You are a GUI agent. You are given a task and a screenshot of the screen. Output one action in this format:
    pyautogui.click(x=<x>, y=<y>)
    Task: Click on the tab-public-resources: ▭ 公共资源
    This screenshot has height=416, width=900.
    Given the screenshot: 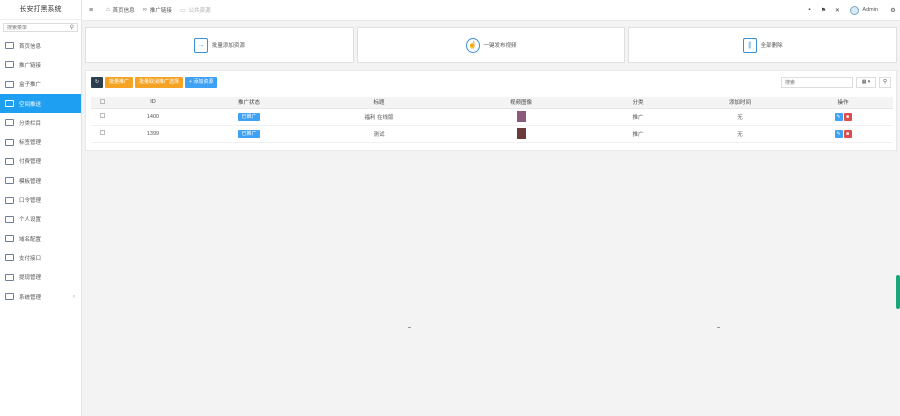 What is the action you would take?
    pyautogui.click(x=195, y=10)
    